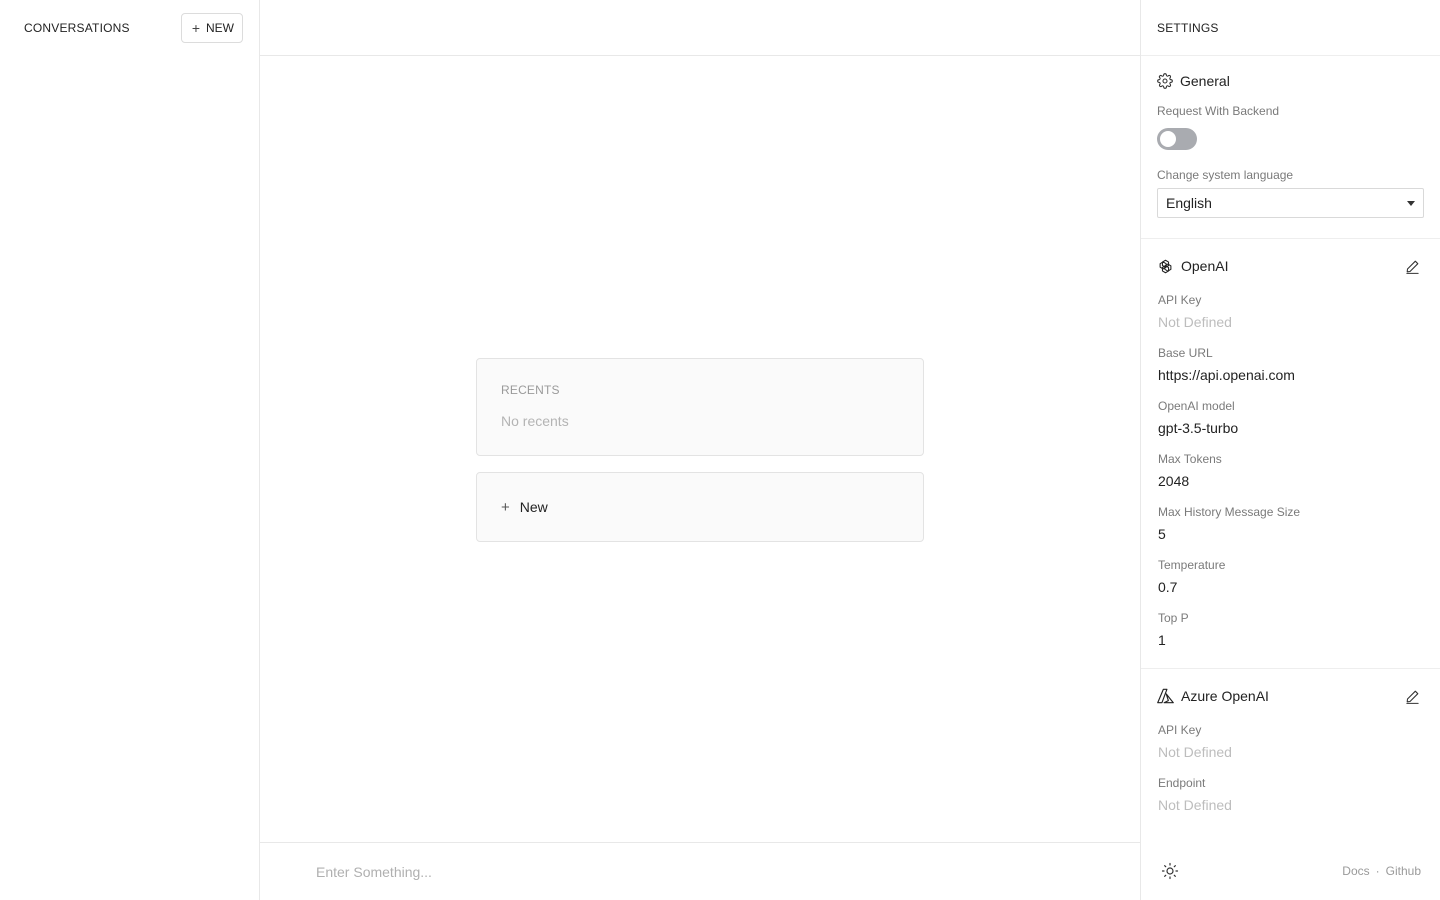 This screenshot has width=1440, height=900. What do you see at coordinates (1290, 417) in the screenshot?
I see `openai-field-model: OpenAI model gpt-3.5-turbo` at bounding box center [1290, 417].